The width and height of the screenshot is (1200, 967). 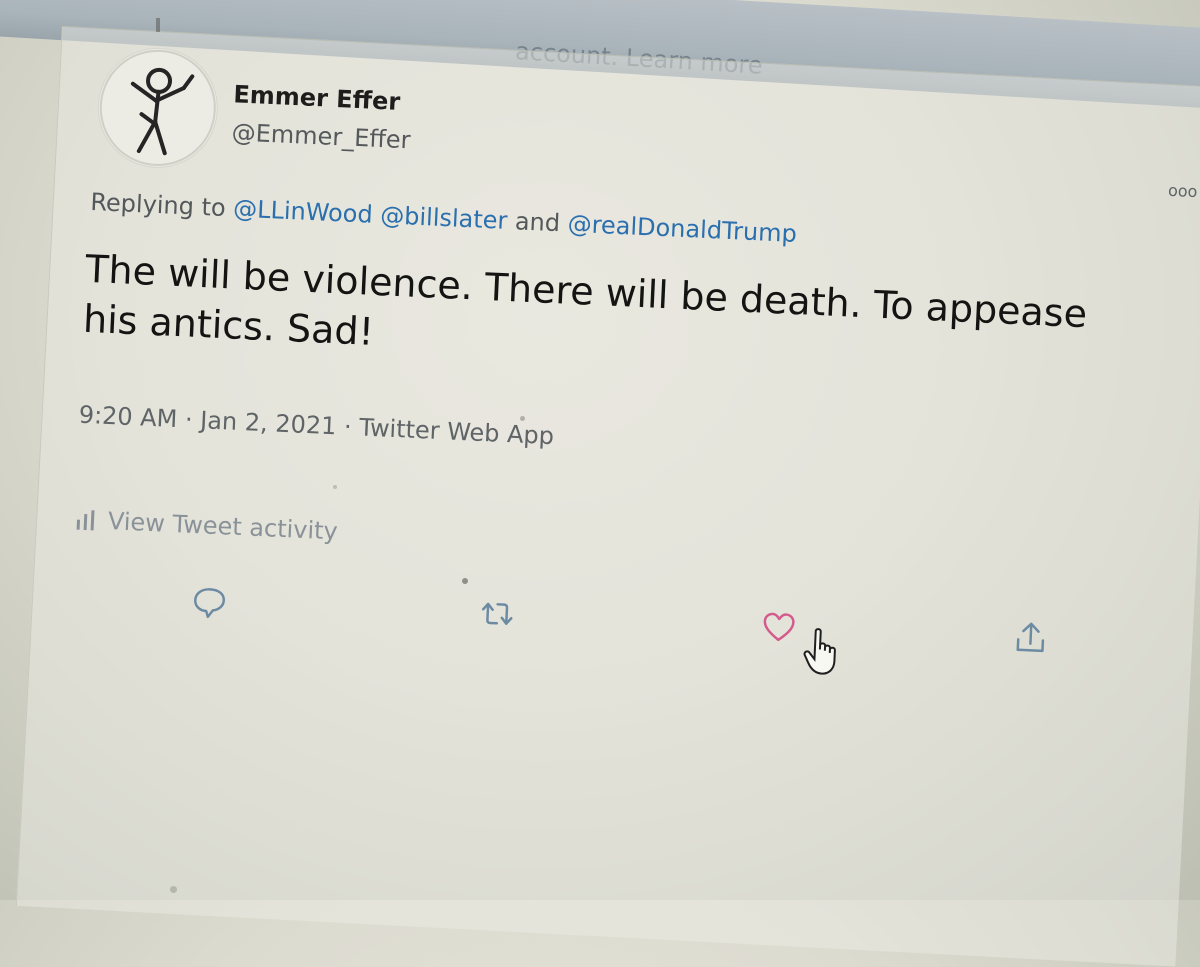 I want to click on retweet-button, so click(x=501, y=618).